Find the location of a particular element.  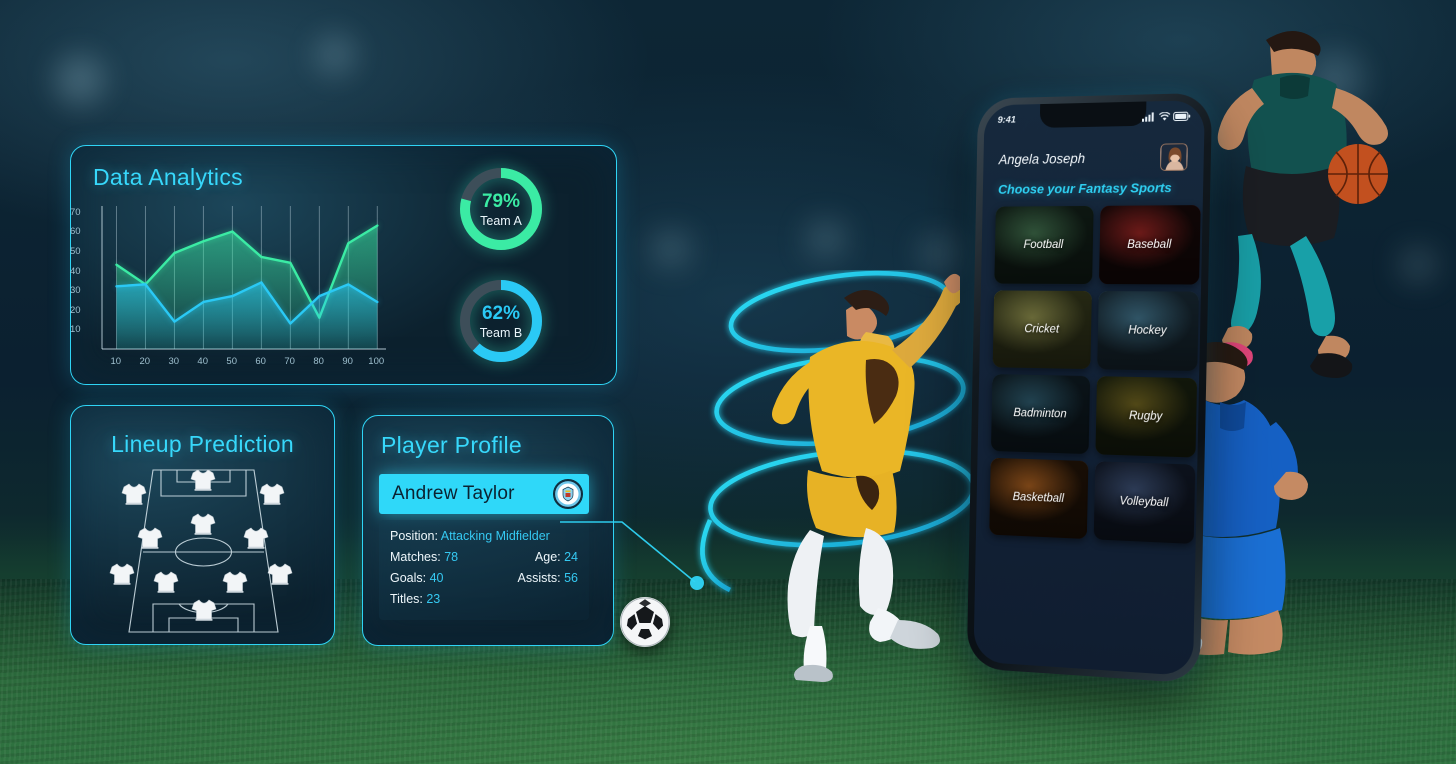

chart-canvas is located at coordinates (243, 278).